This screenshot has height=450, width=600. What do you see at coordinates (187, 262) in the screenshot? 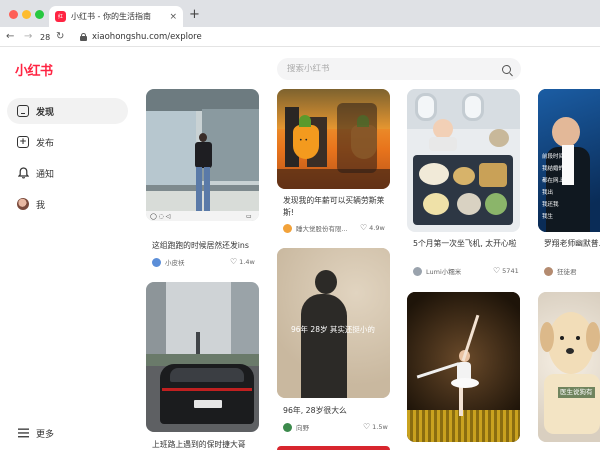
I see `card-author: 小皮袄` at bounding box center [187, 262].